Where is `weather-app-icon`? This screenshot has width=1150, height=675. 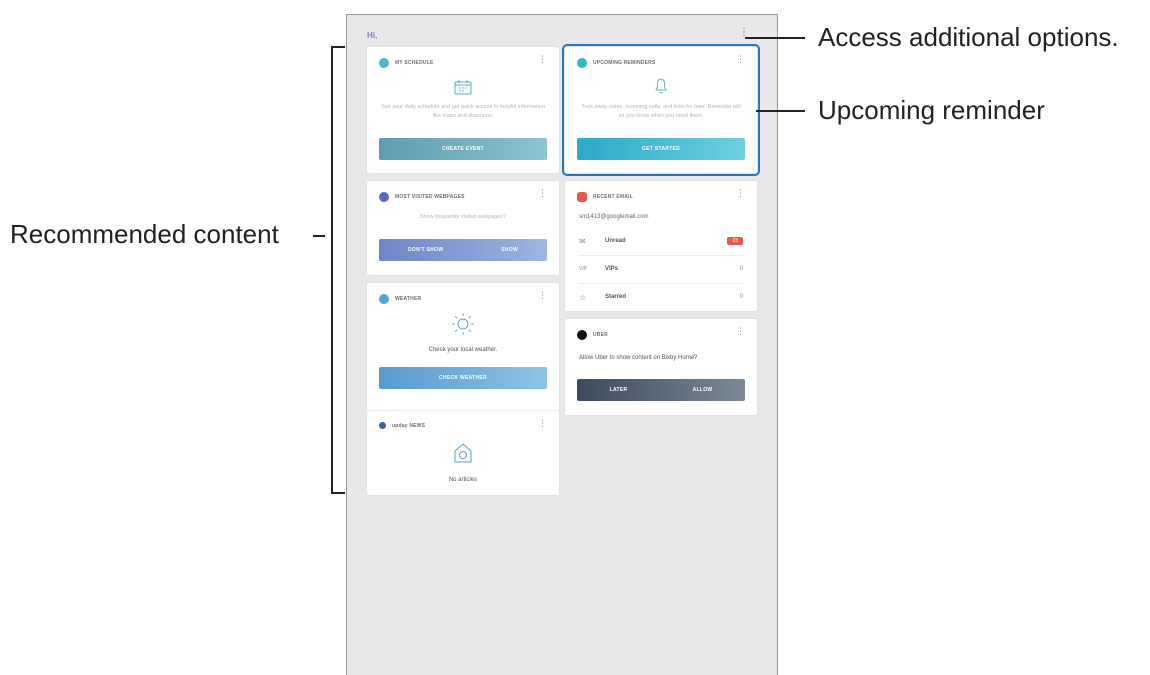 weather-app-icon is located at coordinates (384, 299).